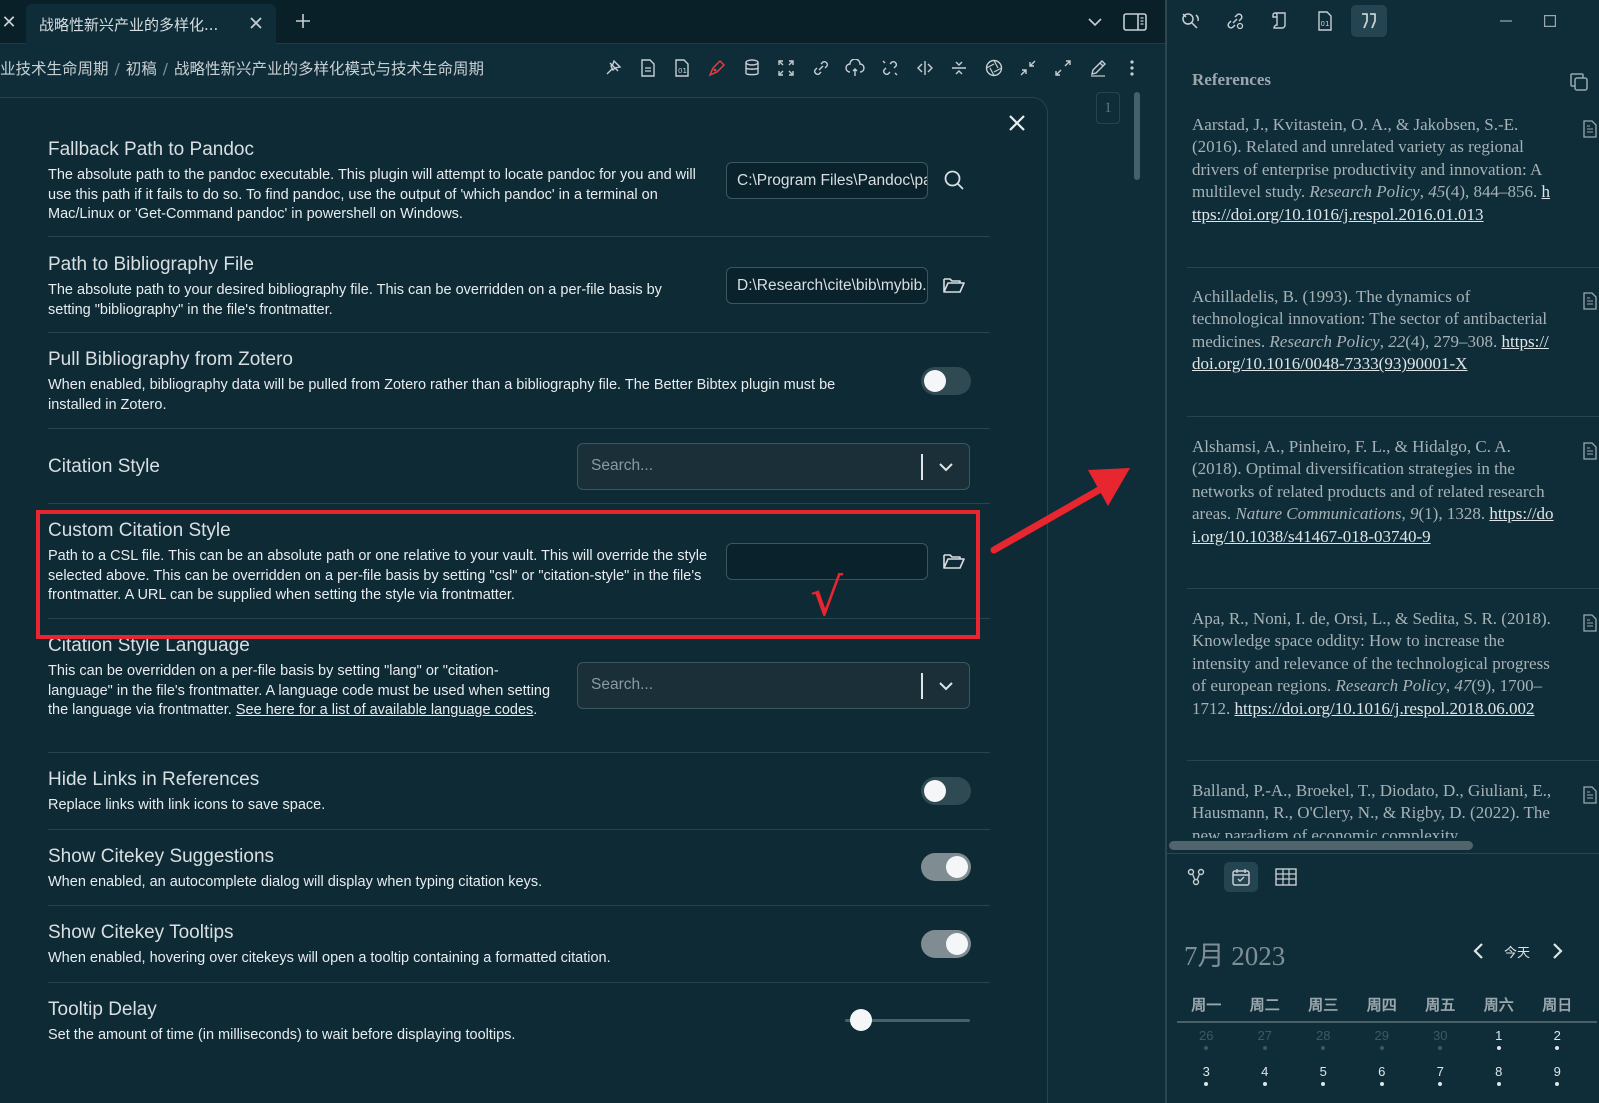 The width and height of the screenshot is (1599, 1103). What do you see at coordinates (1325, 21) in the screenshot?
I see `file-binary-icon: 01` at bounding box center [1325, 21].